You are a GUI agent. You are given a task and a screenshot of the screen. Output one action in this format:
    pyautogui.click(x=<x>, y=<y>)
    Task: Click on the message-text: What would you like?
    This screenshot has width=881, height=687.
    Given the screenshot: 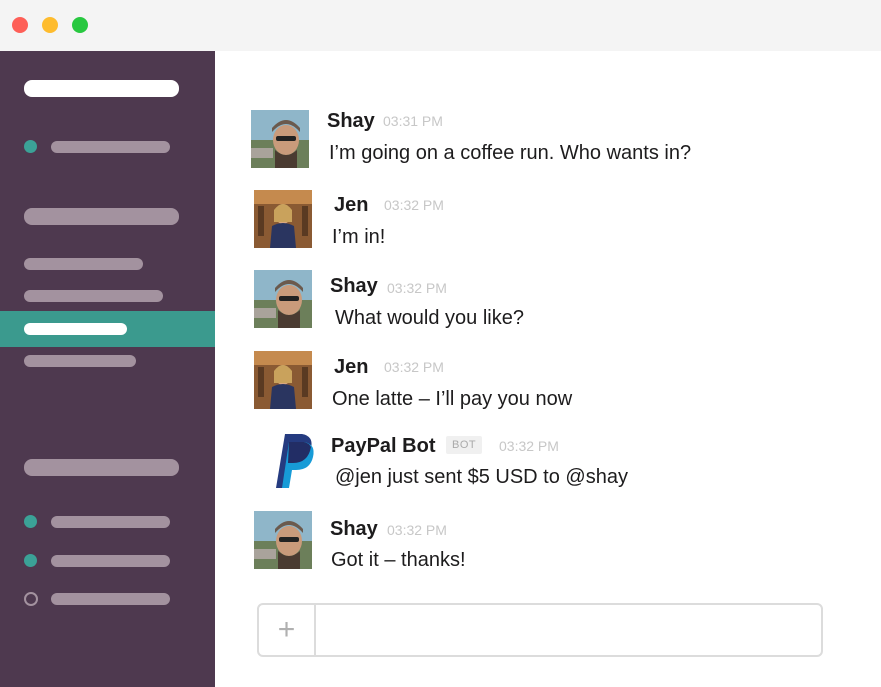 What is the action you would take?
    pyautogui.click(x=429, y=318)
    